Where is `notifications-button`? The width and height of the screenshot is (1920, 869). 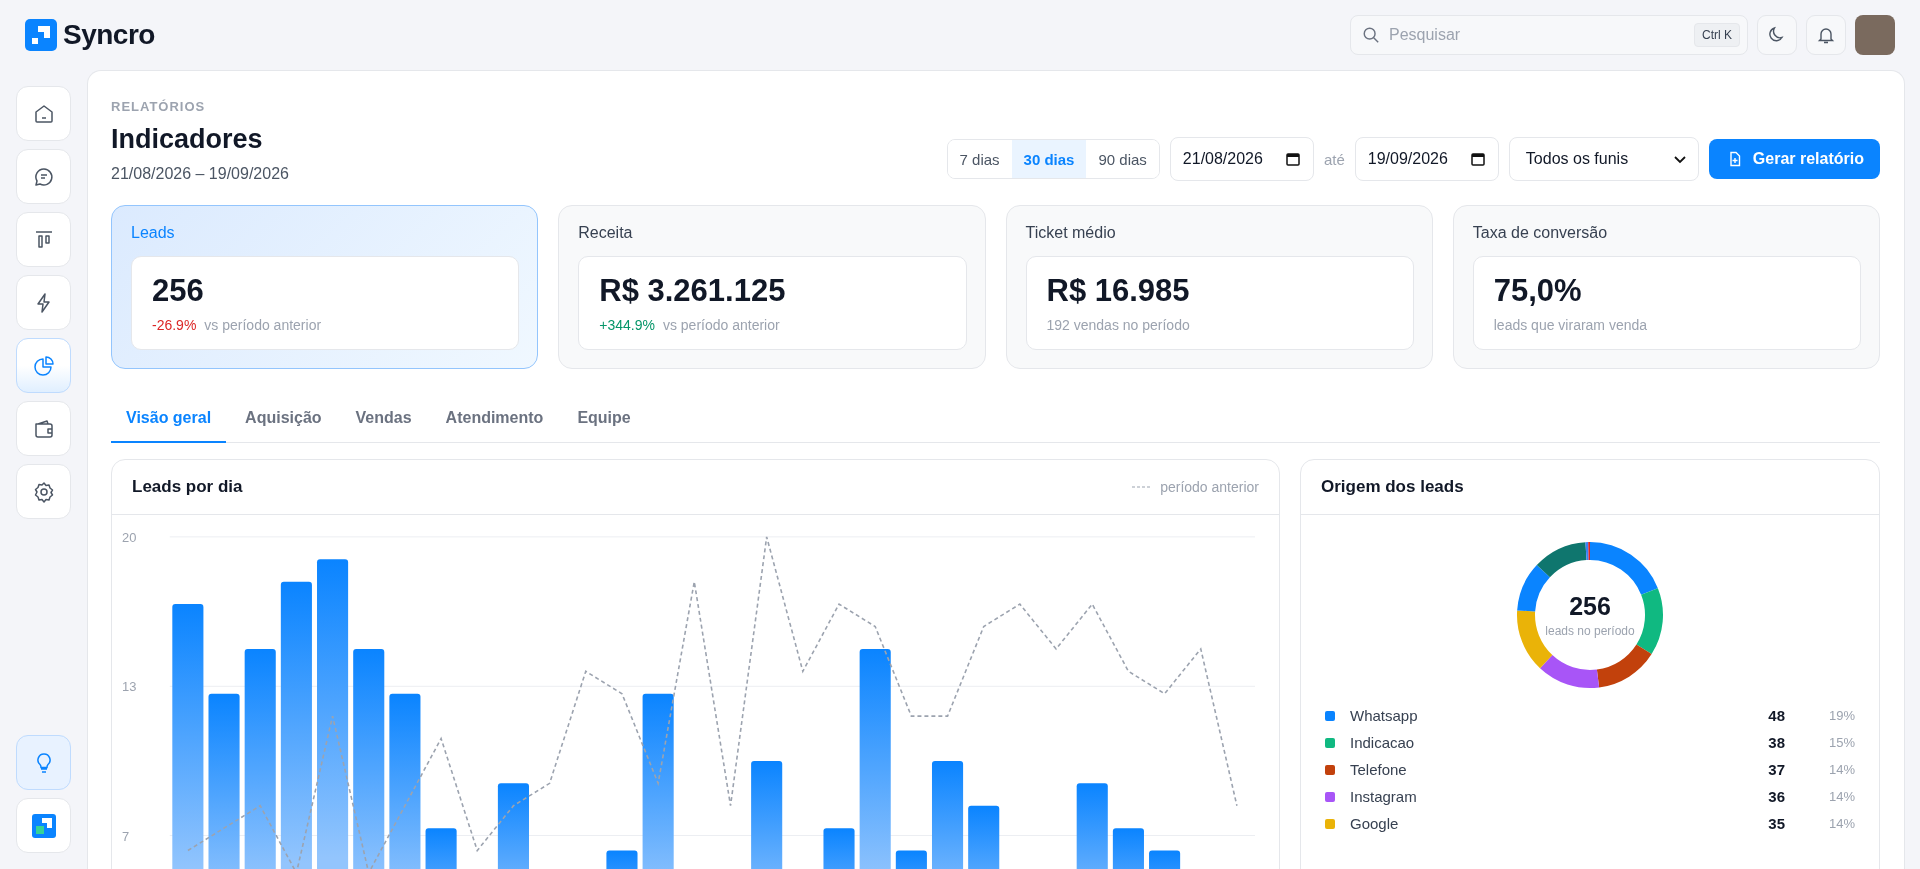
notifications-button is located at coordinates (1826, 35).